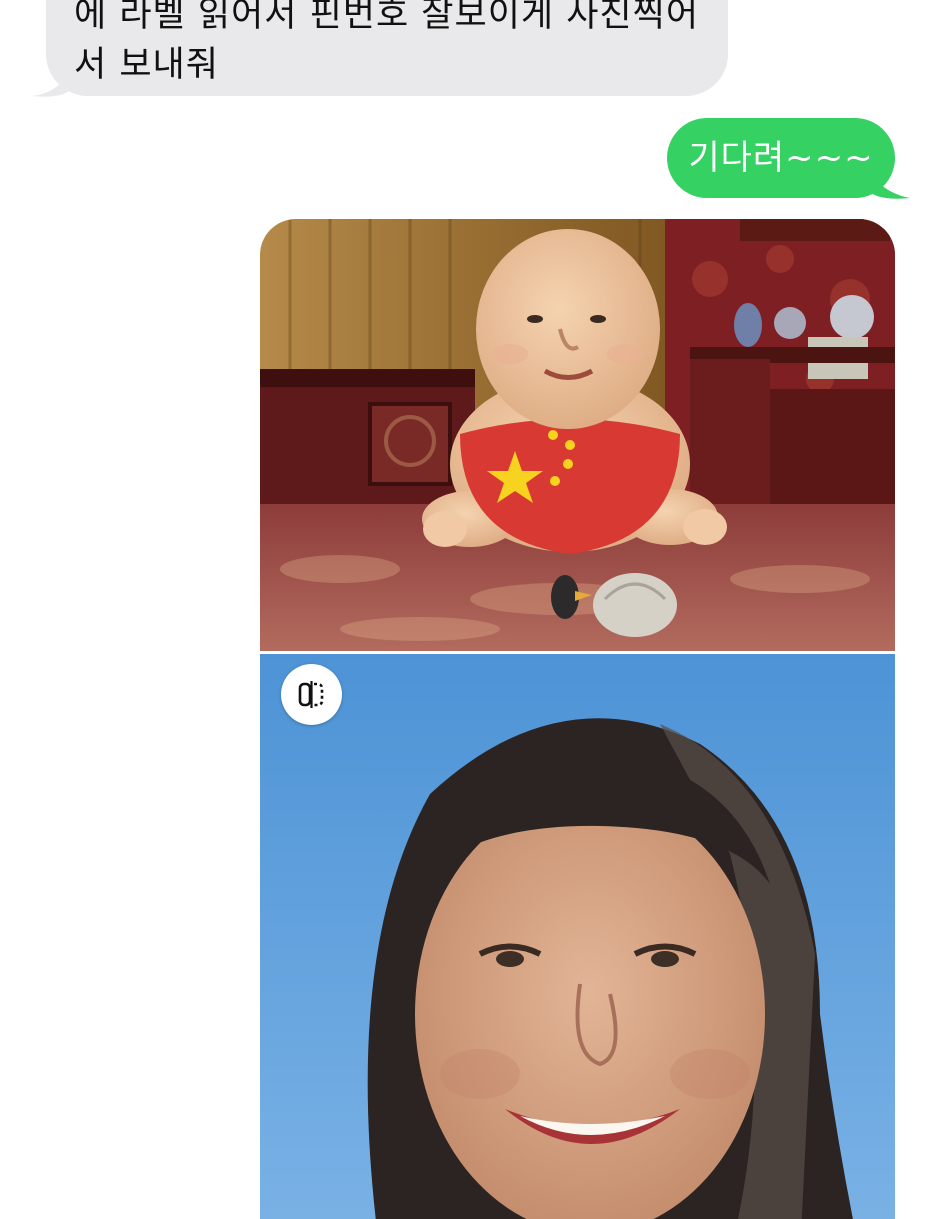 Image resolution: width=941 pixels, height=1219 pixels. Describe the element at coordinates (387, 48) in the screenshot. I see `incoming-message-bubble: 에 라벨 읽어서 핀번호 잘보이게 사진찍어 서 보내줘` at that location.